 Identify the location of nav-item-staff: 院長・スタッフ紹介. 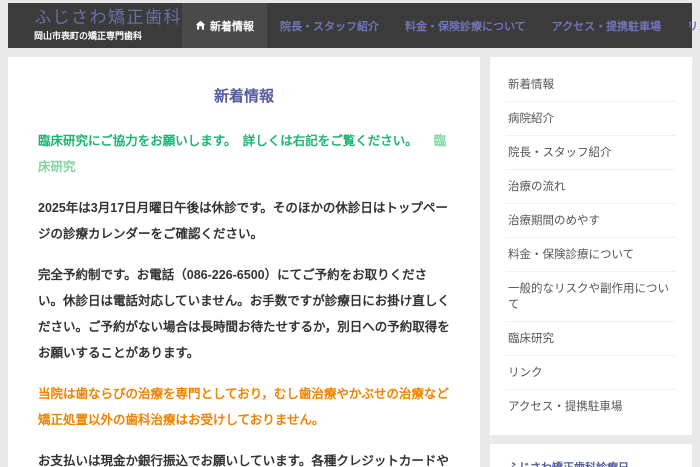
(329, 25).